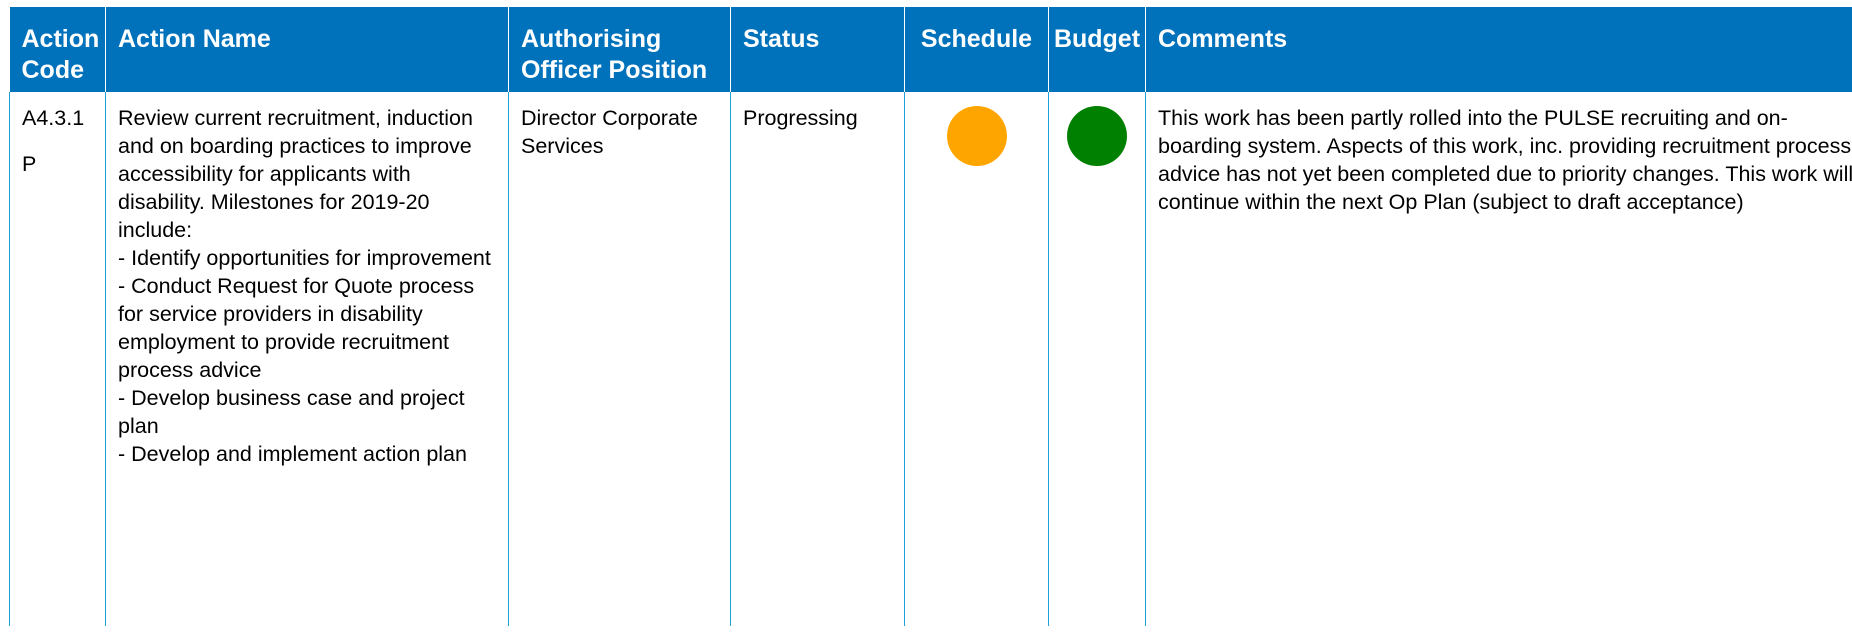 This screenshot has height=638, width=1852. Describe the element at coordinates (976, 359) in the screenshot. I see `schedule-cell` at that location.